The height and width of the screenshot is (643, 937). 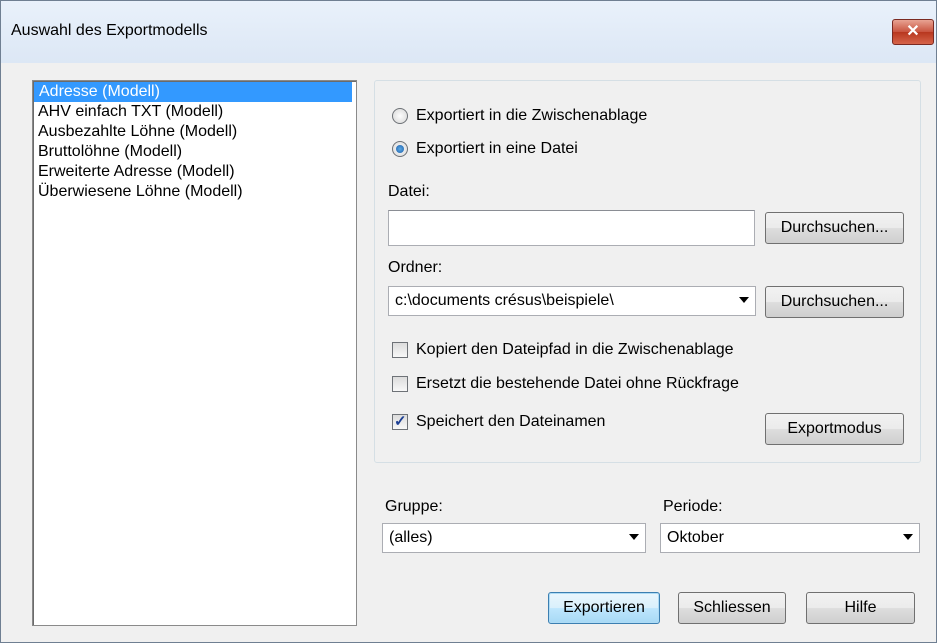 What do you see at coordinates (693, 506) in the screenshot?
I see `period-label: Periode:` at bounding box center [693, 506].